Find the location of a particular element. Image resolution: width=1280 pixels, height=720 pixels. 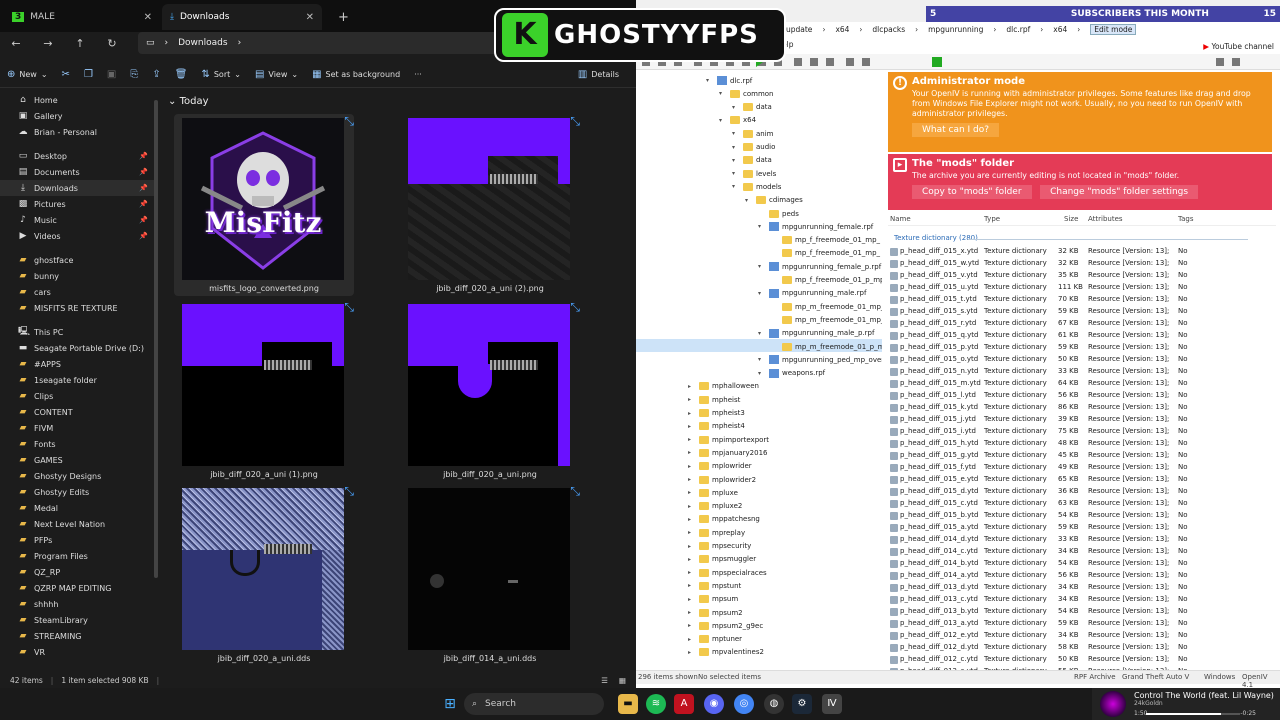

file-tile: ⤡ jbib_diff_020_a_uni (1).png is located at coordinates (264, 391).